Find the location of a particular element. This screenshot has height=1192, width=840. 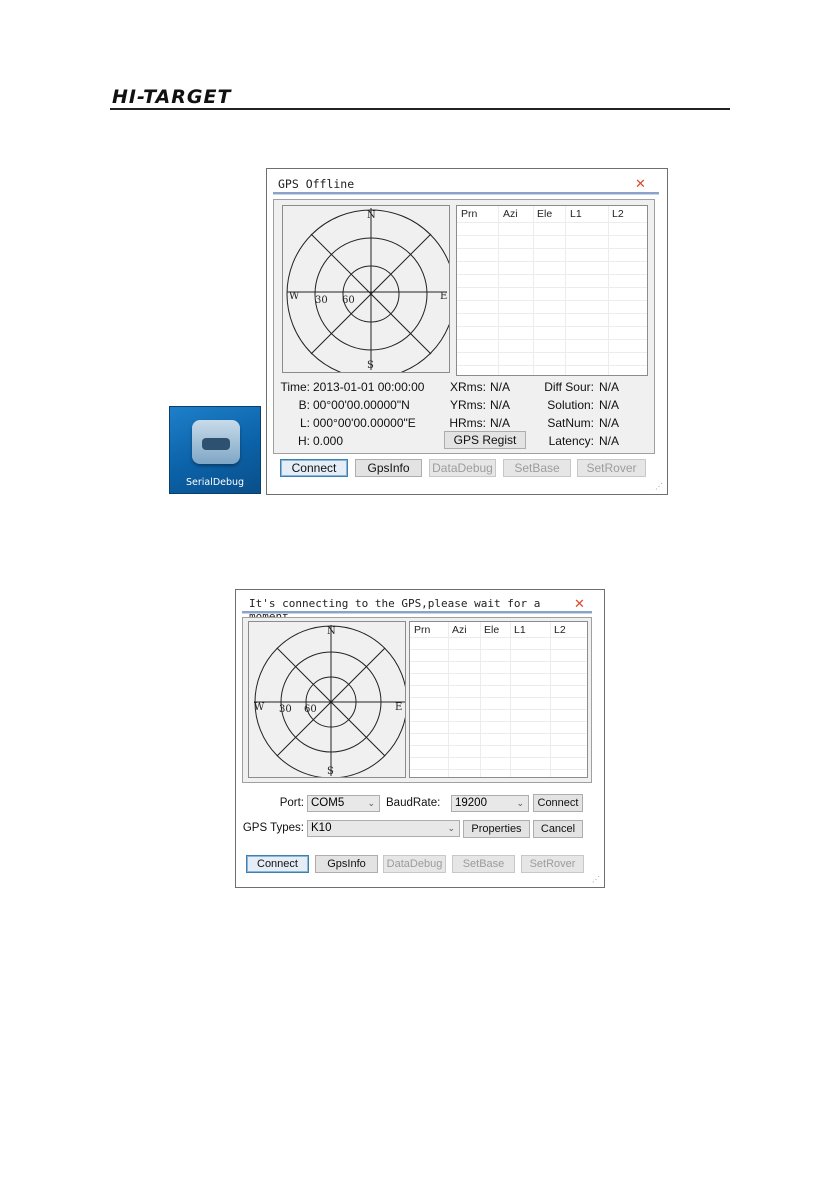

main-panel: N S E W 30 60 Prn Azi Ele L1 L2 is located at coordinates (417, 700).